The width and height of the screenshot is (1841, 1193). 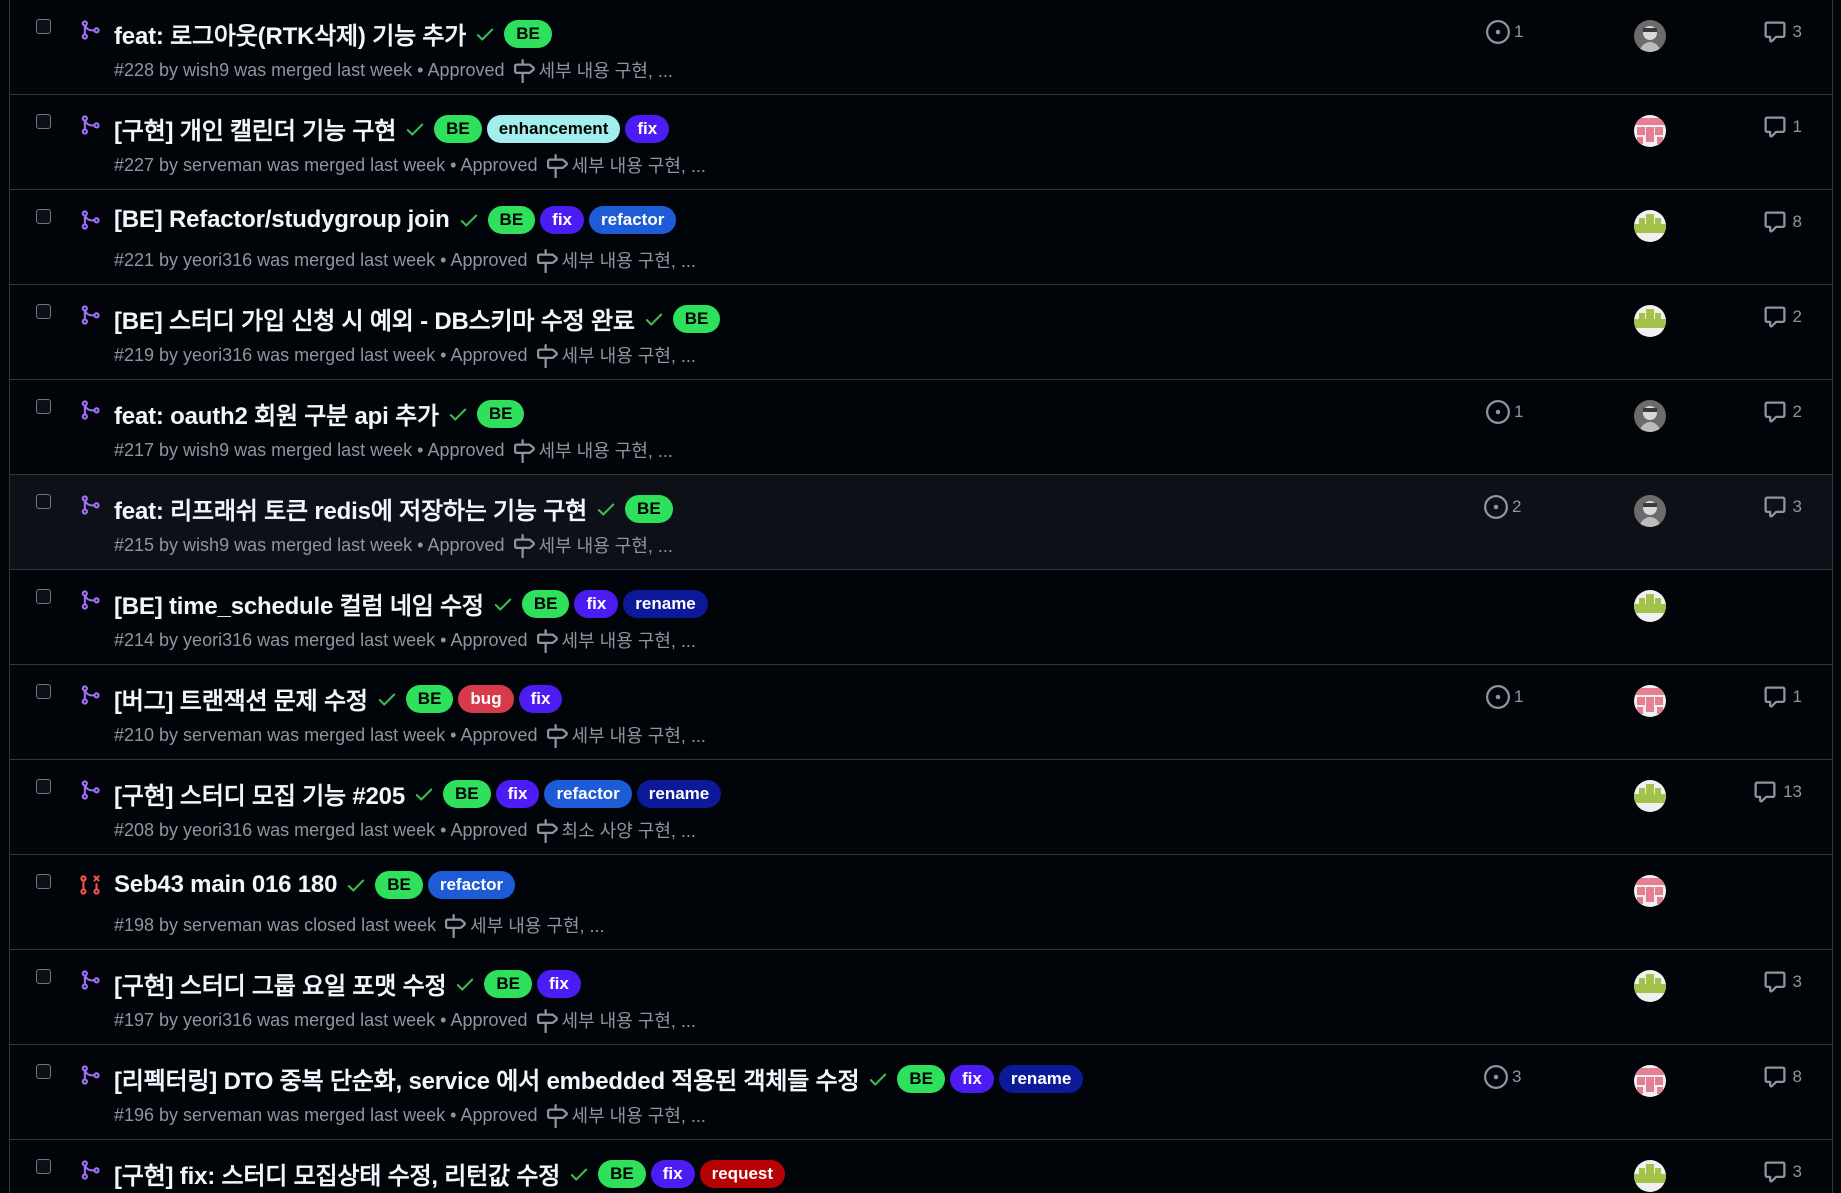 I want to click on linked-issues: 3, so click(x=1524, y=1077).